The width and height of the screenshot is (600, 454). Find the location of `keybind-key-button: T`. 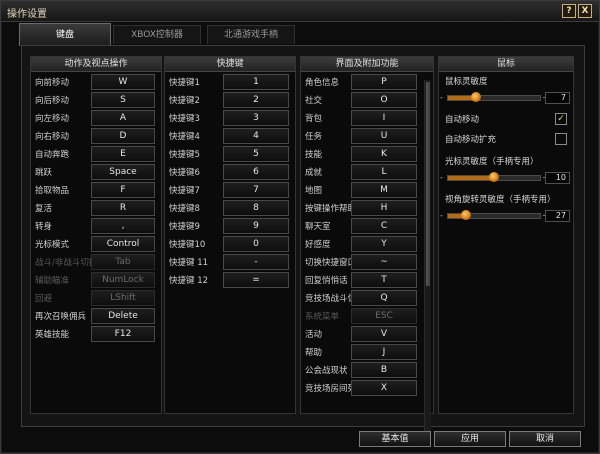

keybind-key-button: T is located at coordinates (384, 280).